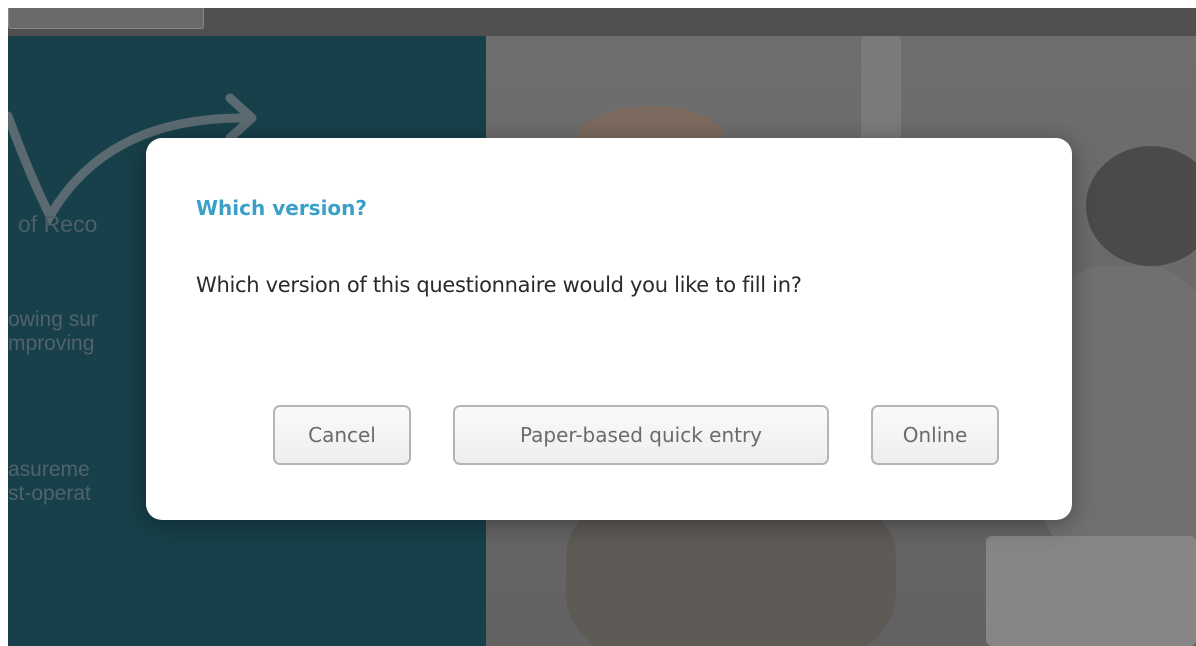  Describe the element at coordinates (282, 208) in the screenshot. I see `dialog-title: Which version?` at that location.